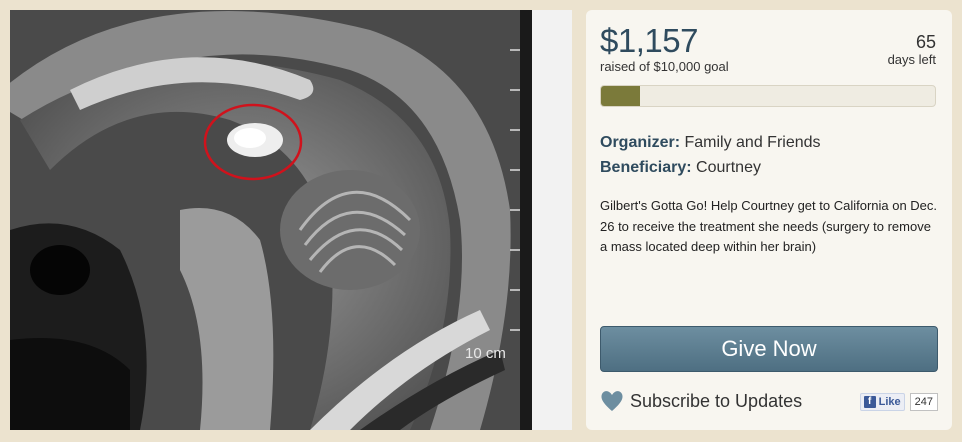 This screenshot has width=962, height=442. What do you see at coordinates (869, 402) in the screenshot?
I see `facebook-icon: f` at bounding box center [869, 402].